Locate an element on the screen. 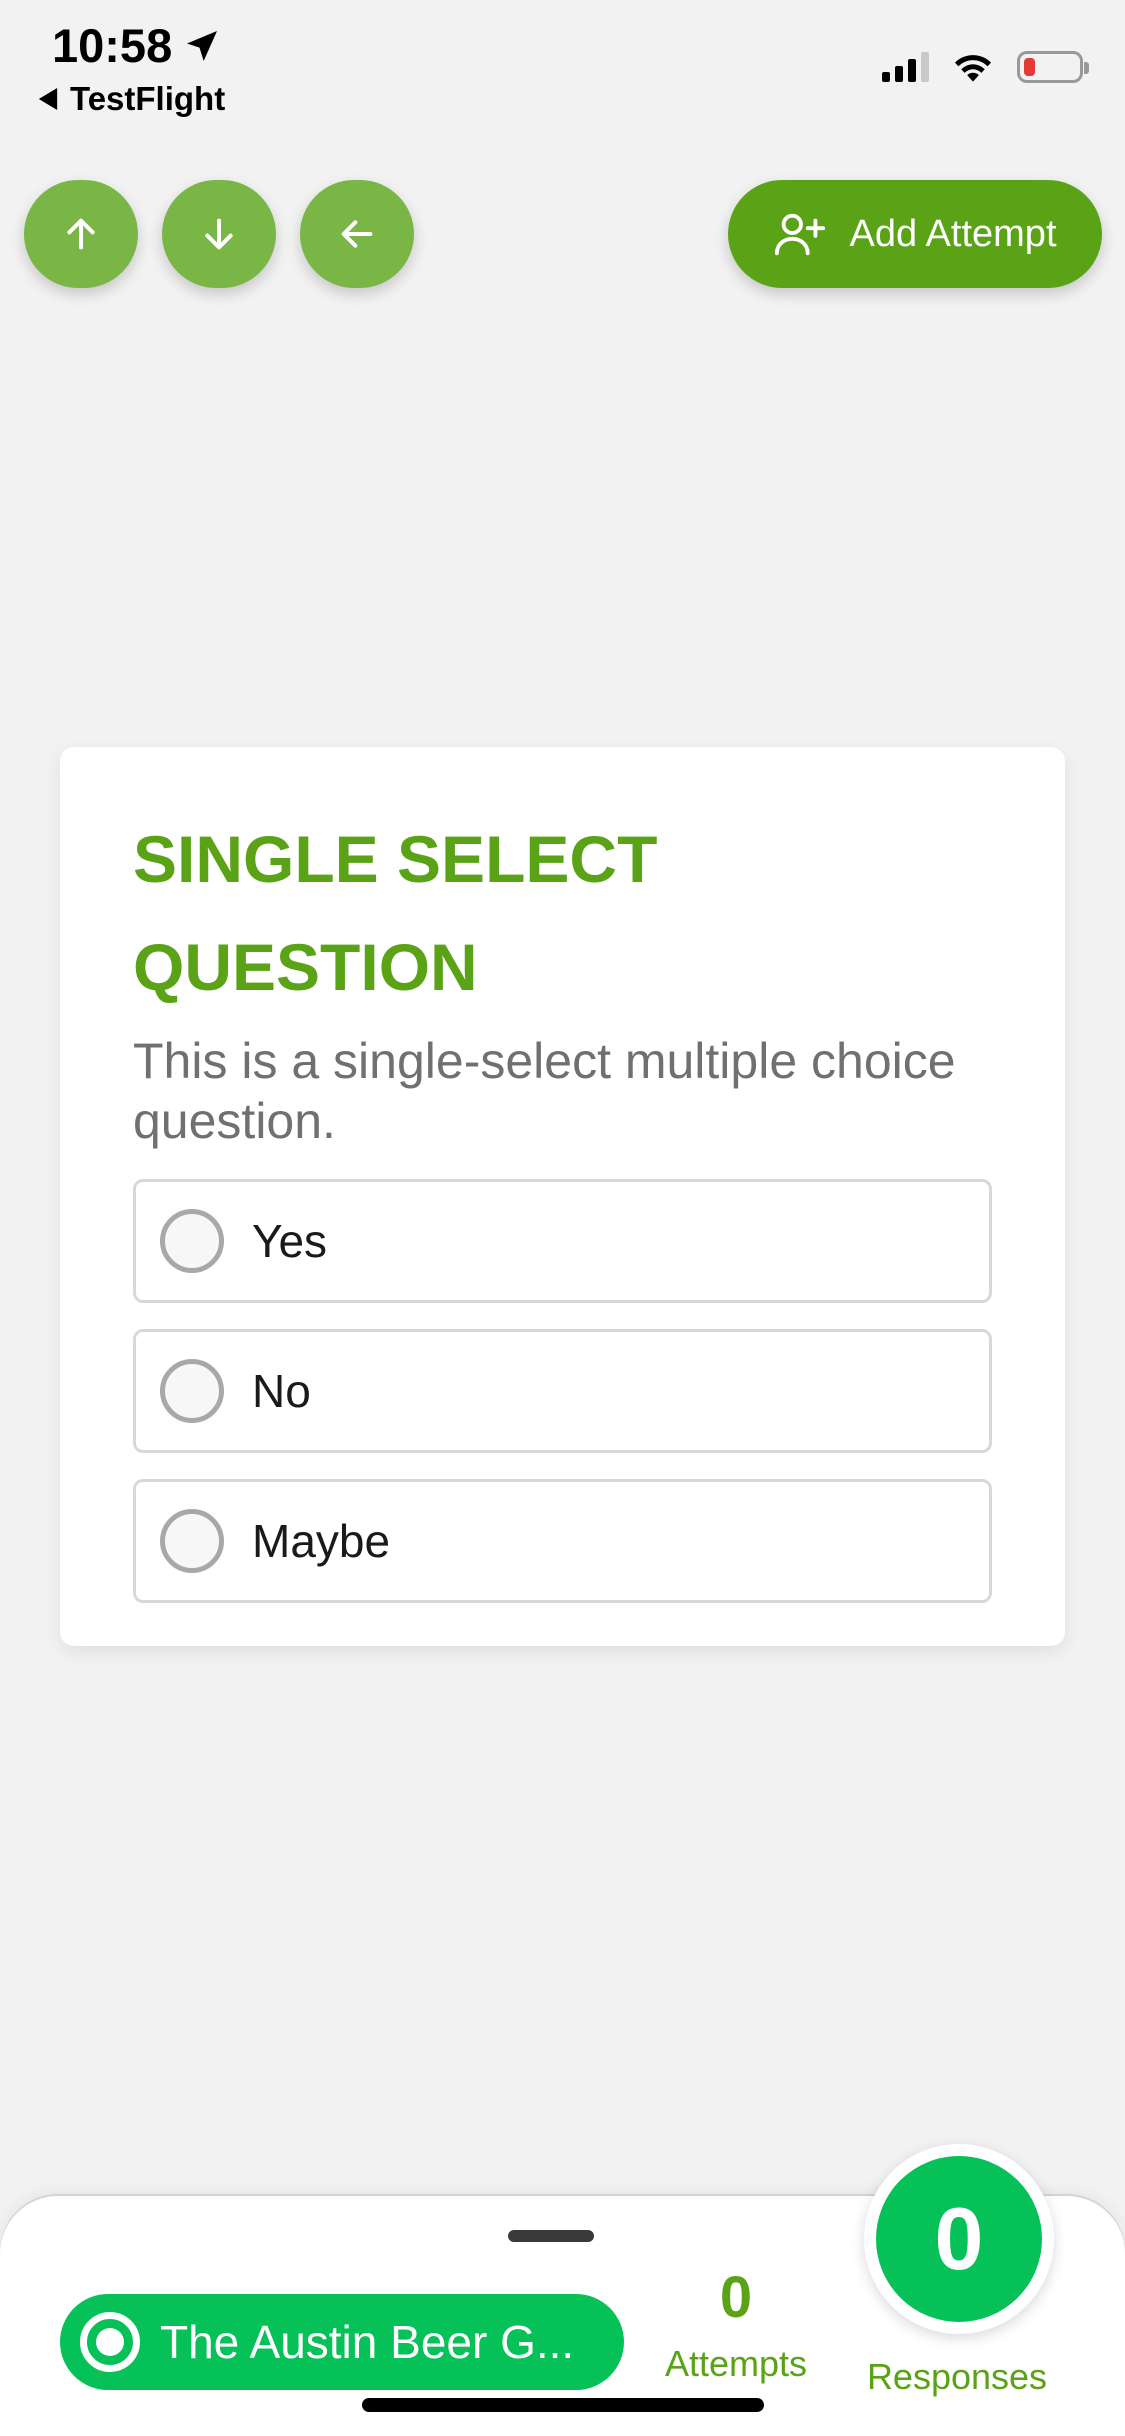 This screenshot has width=1125, height=2436. arrow-down-icon is located at coordinates (219, 234).